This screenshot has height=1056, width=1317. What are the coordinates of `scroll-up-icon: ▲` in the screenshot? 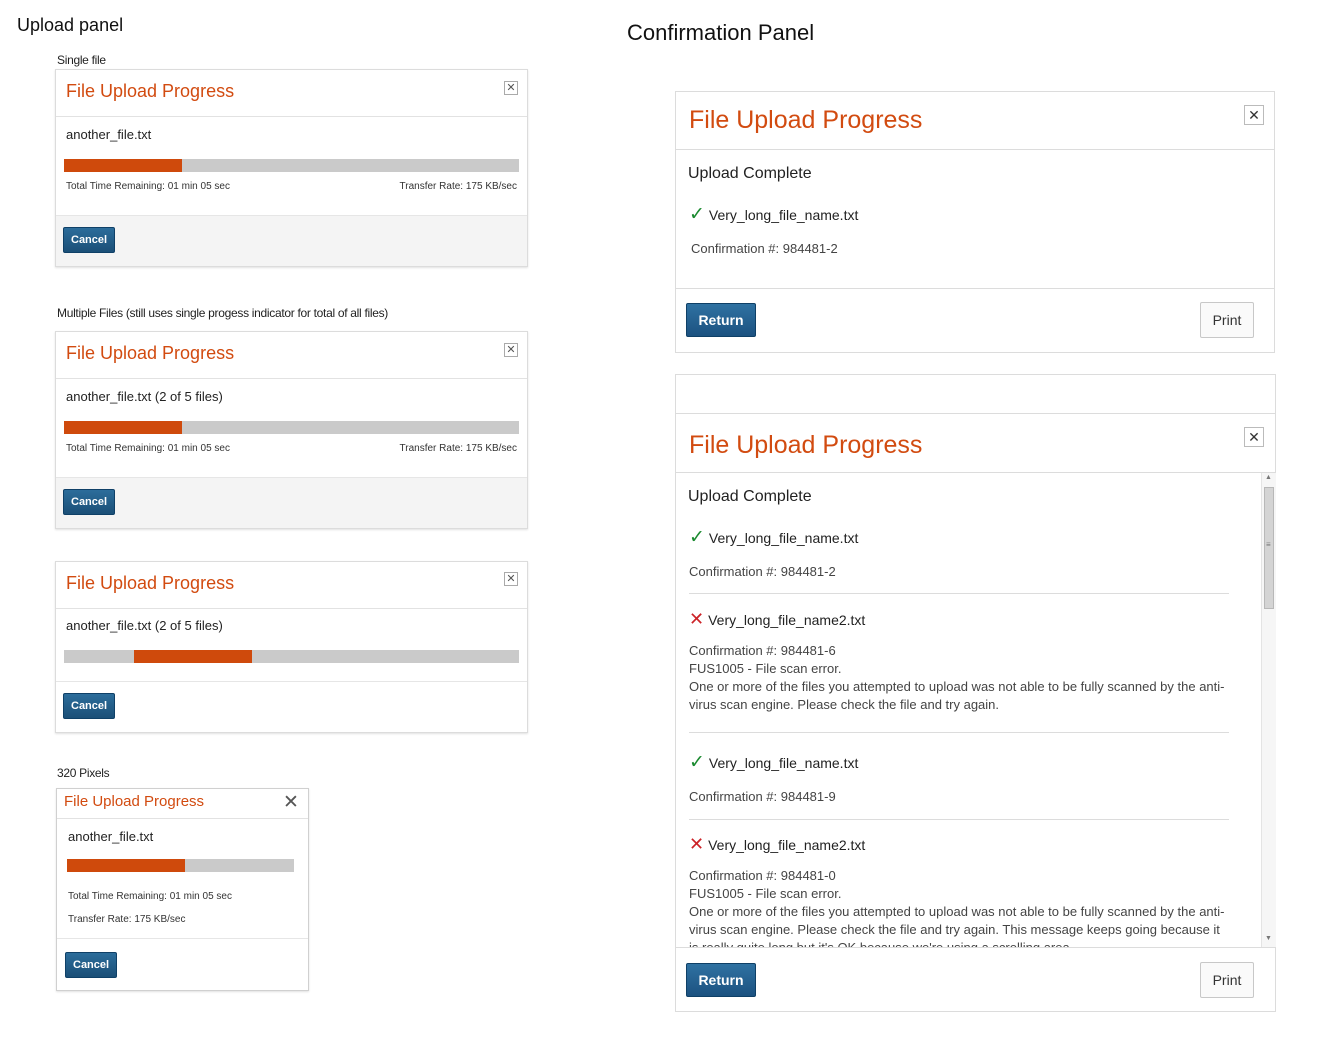 It's located at (1268, 477).